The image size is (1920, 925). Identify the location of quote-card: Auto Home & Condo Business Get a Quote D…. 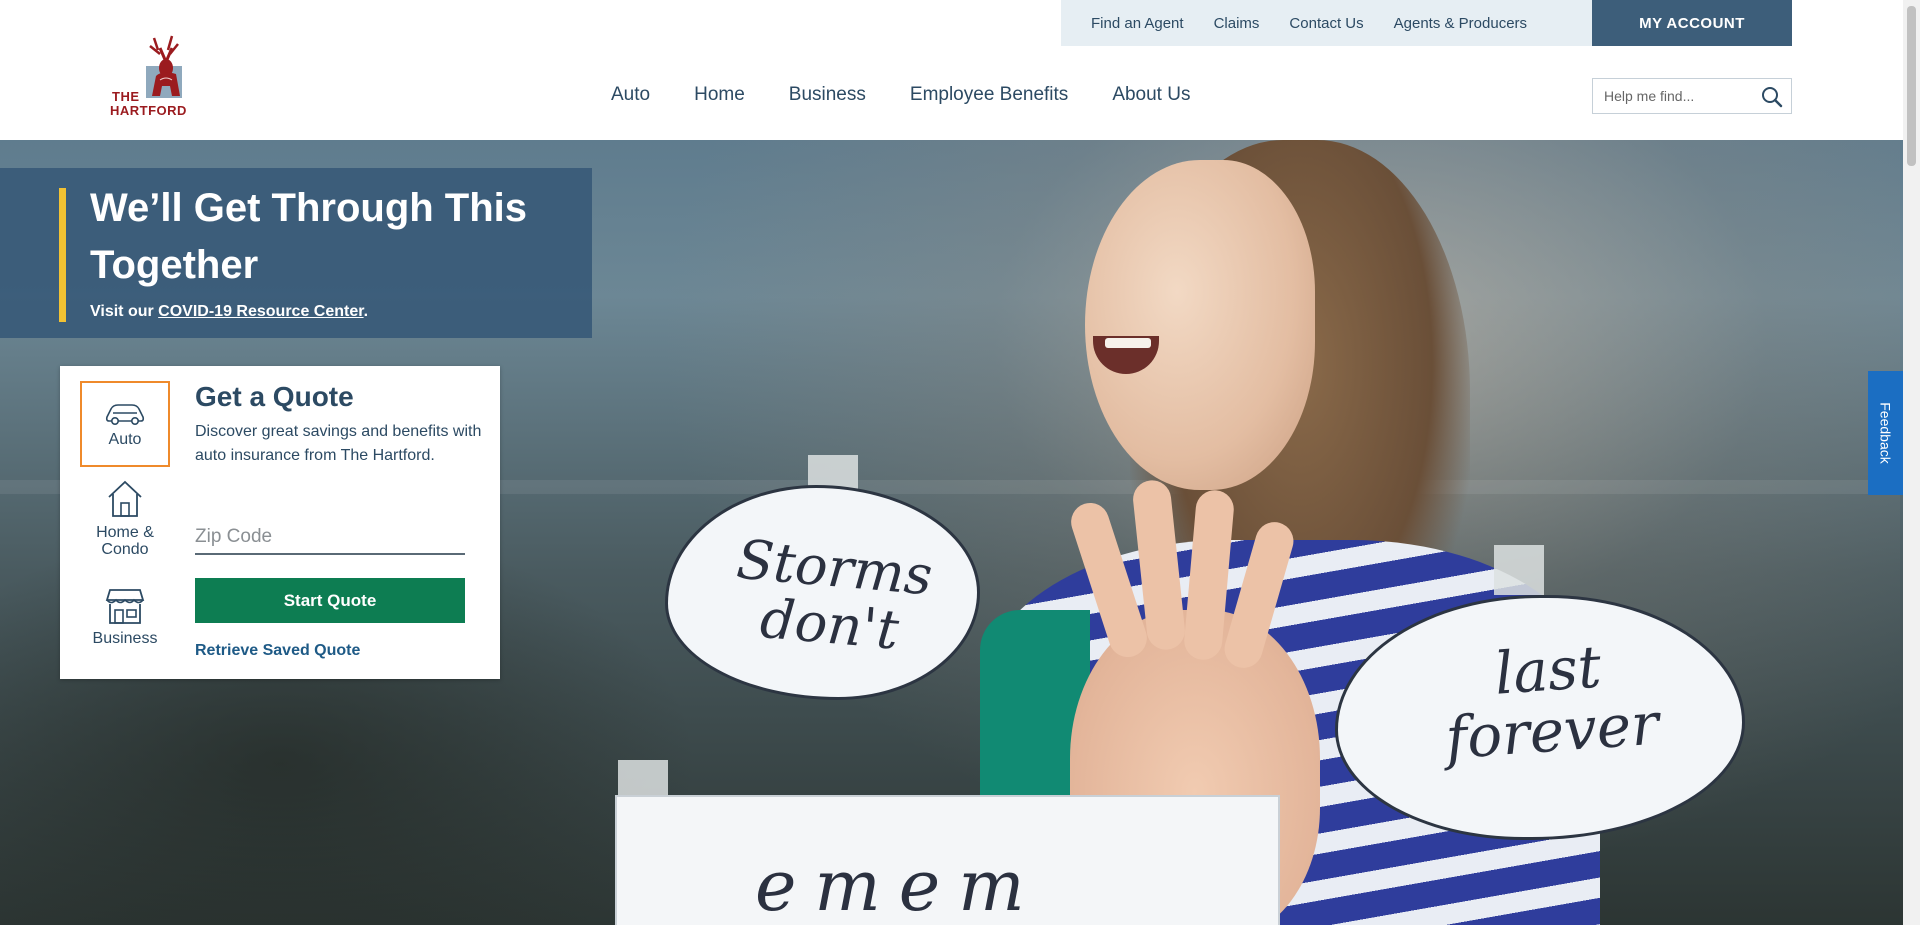
(280, 522).